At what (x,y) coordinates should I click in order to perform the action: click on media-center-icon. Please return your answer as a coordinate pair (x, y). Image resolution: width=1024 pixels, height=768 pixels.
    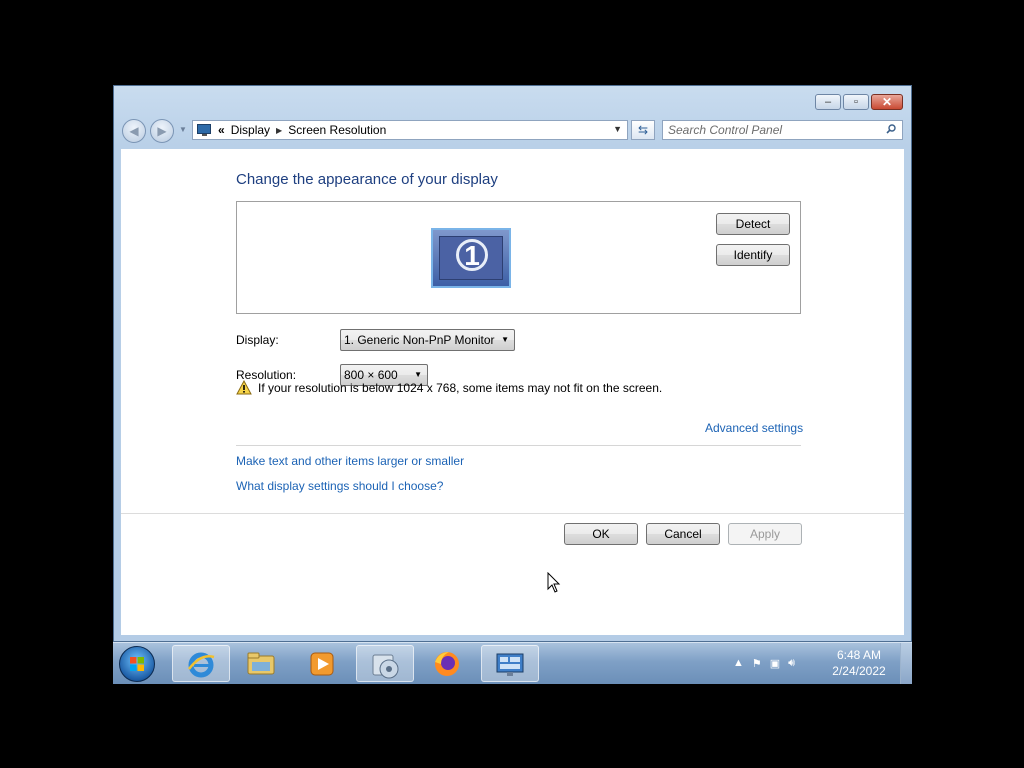
    Looking at the image, I should click on (385, 666).